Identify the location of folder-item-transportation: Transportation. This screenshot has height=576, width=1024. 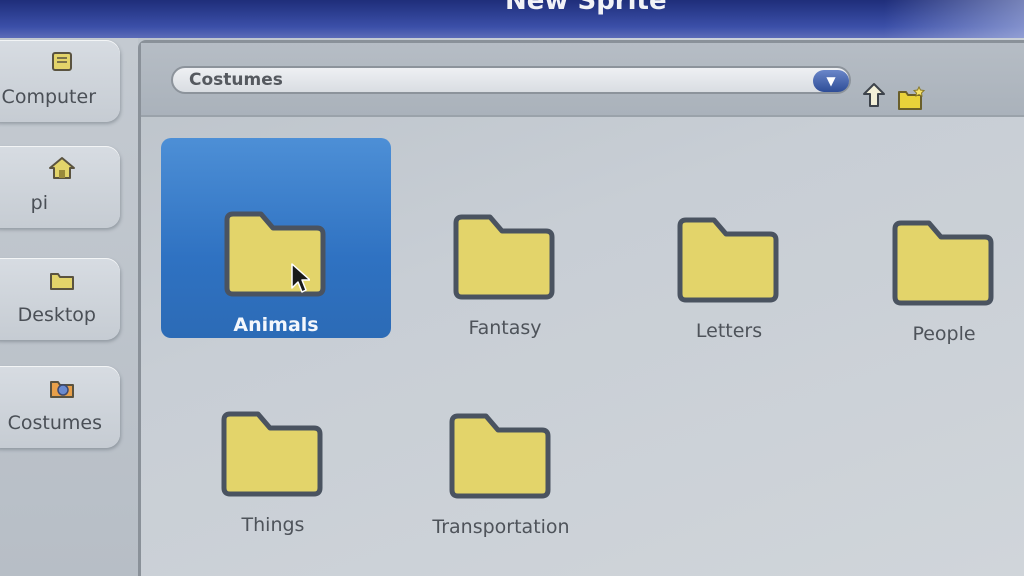
(501, 440).